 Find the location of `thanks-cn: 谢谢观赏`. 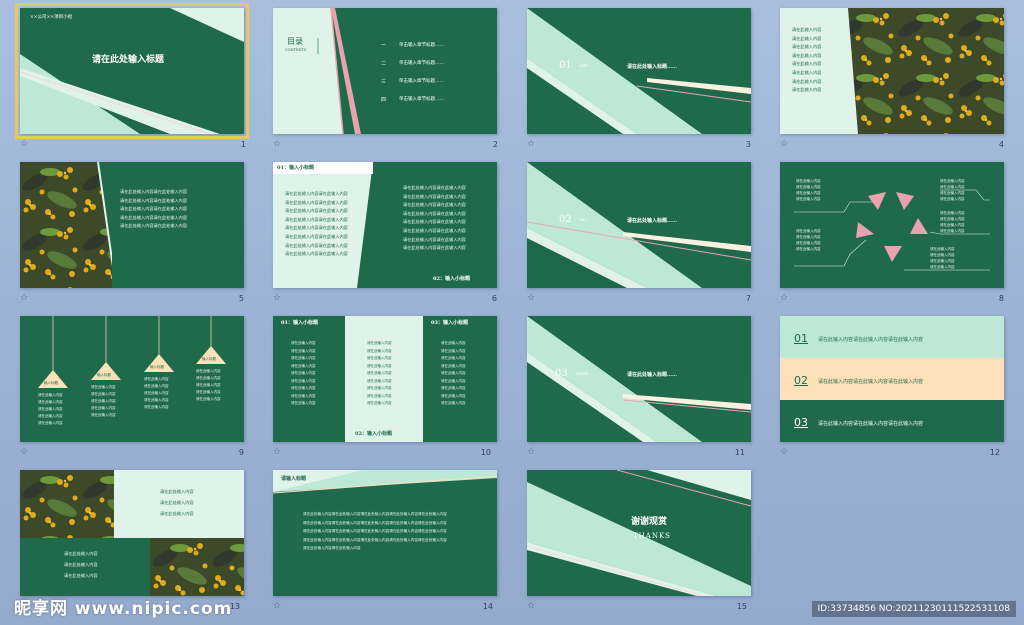

thanks-cn: 谢谢观赏 is located at coordinates (649, 522).